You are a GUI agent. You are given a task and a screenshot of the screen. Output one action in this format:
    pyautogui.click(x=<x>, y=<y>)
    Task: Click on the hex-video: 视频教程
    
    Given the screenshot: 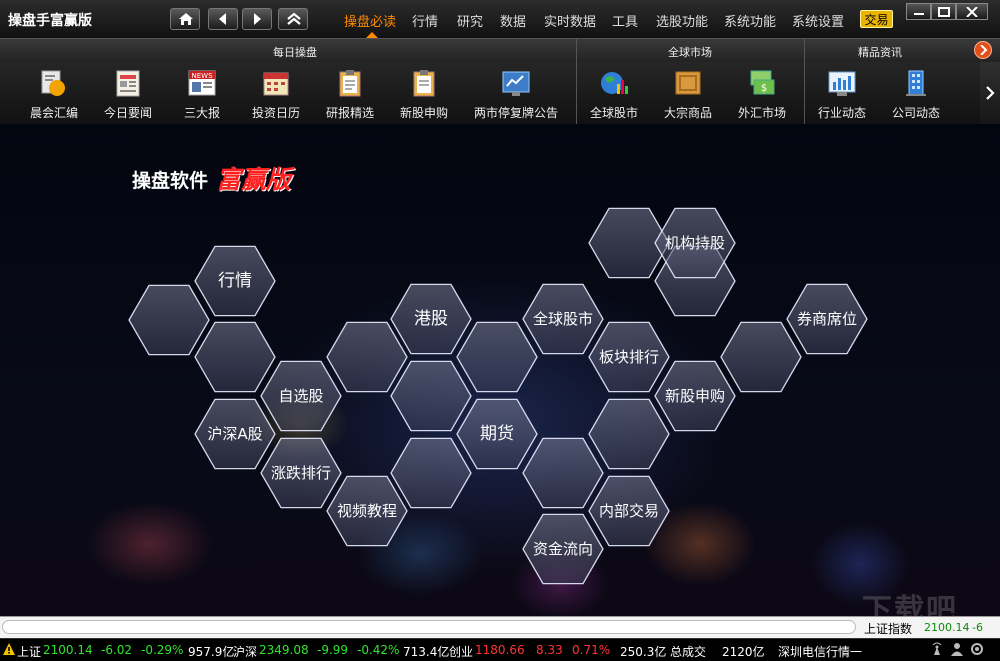 What is the action you would take?
    pyautogui.click(x=367, y=511)
    